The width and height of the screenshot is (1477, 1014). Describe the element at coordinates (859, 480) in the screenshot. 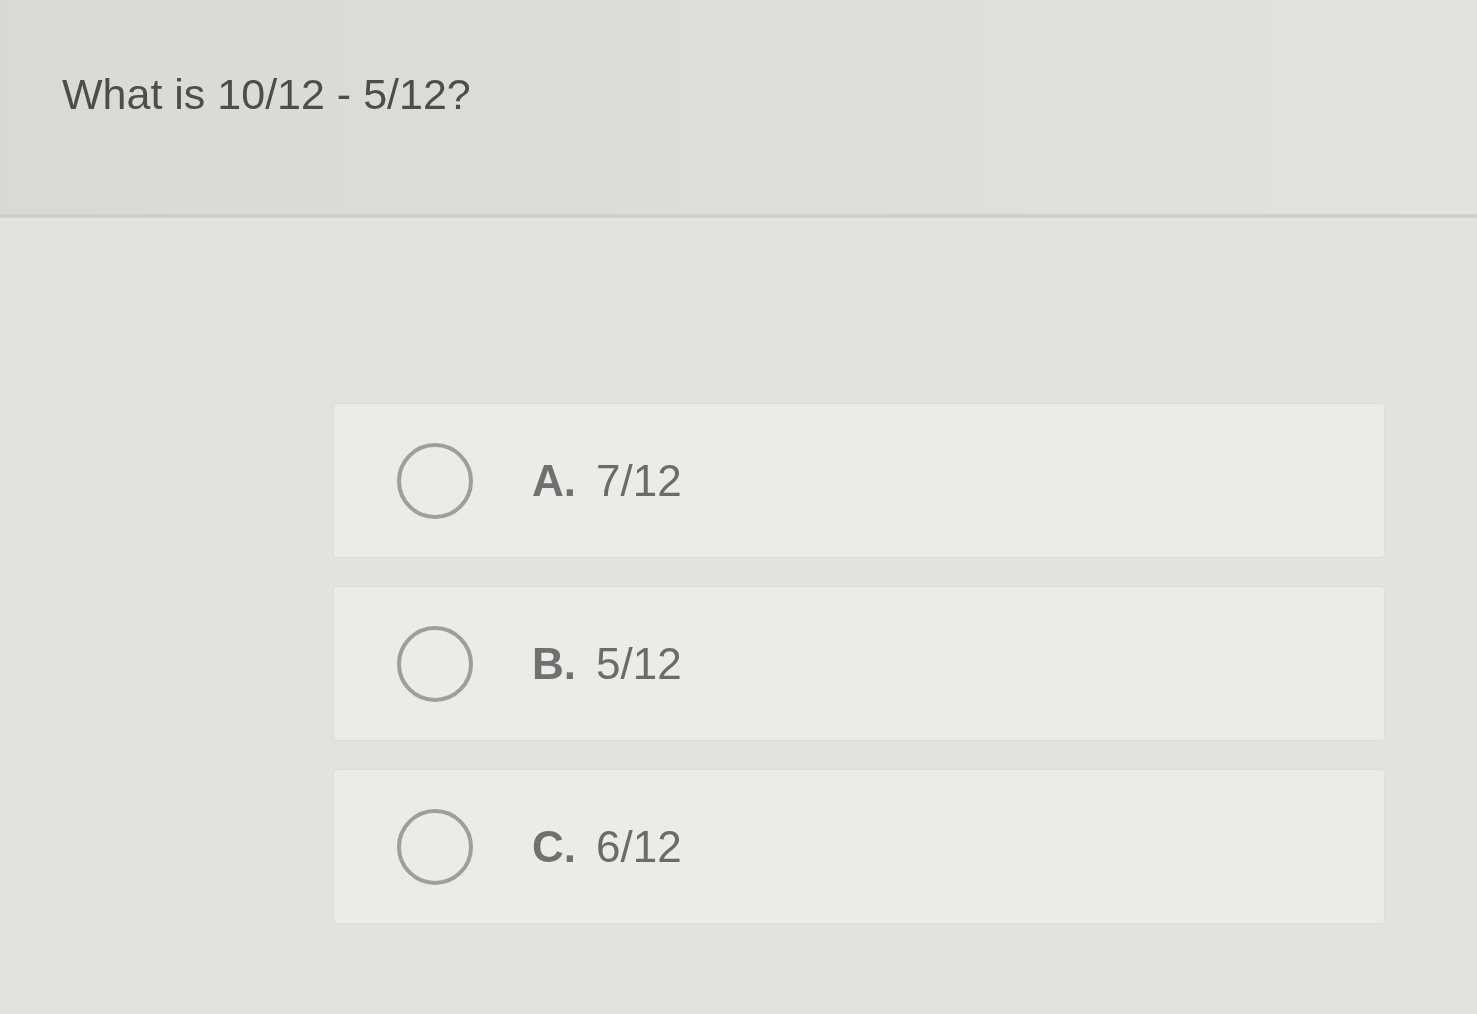

I see `answer-option: A. 7/12` at that location.